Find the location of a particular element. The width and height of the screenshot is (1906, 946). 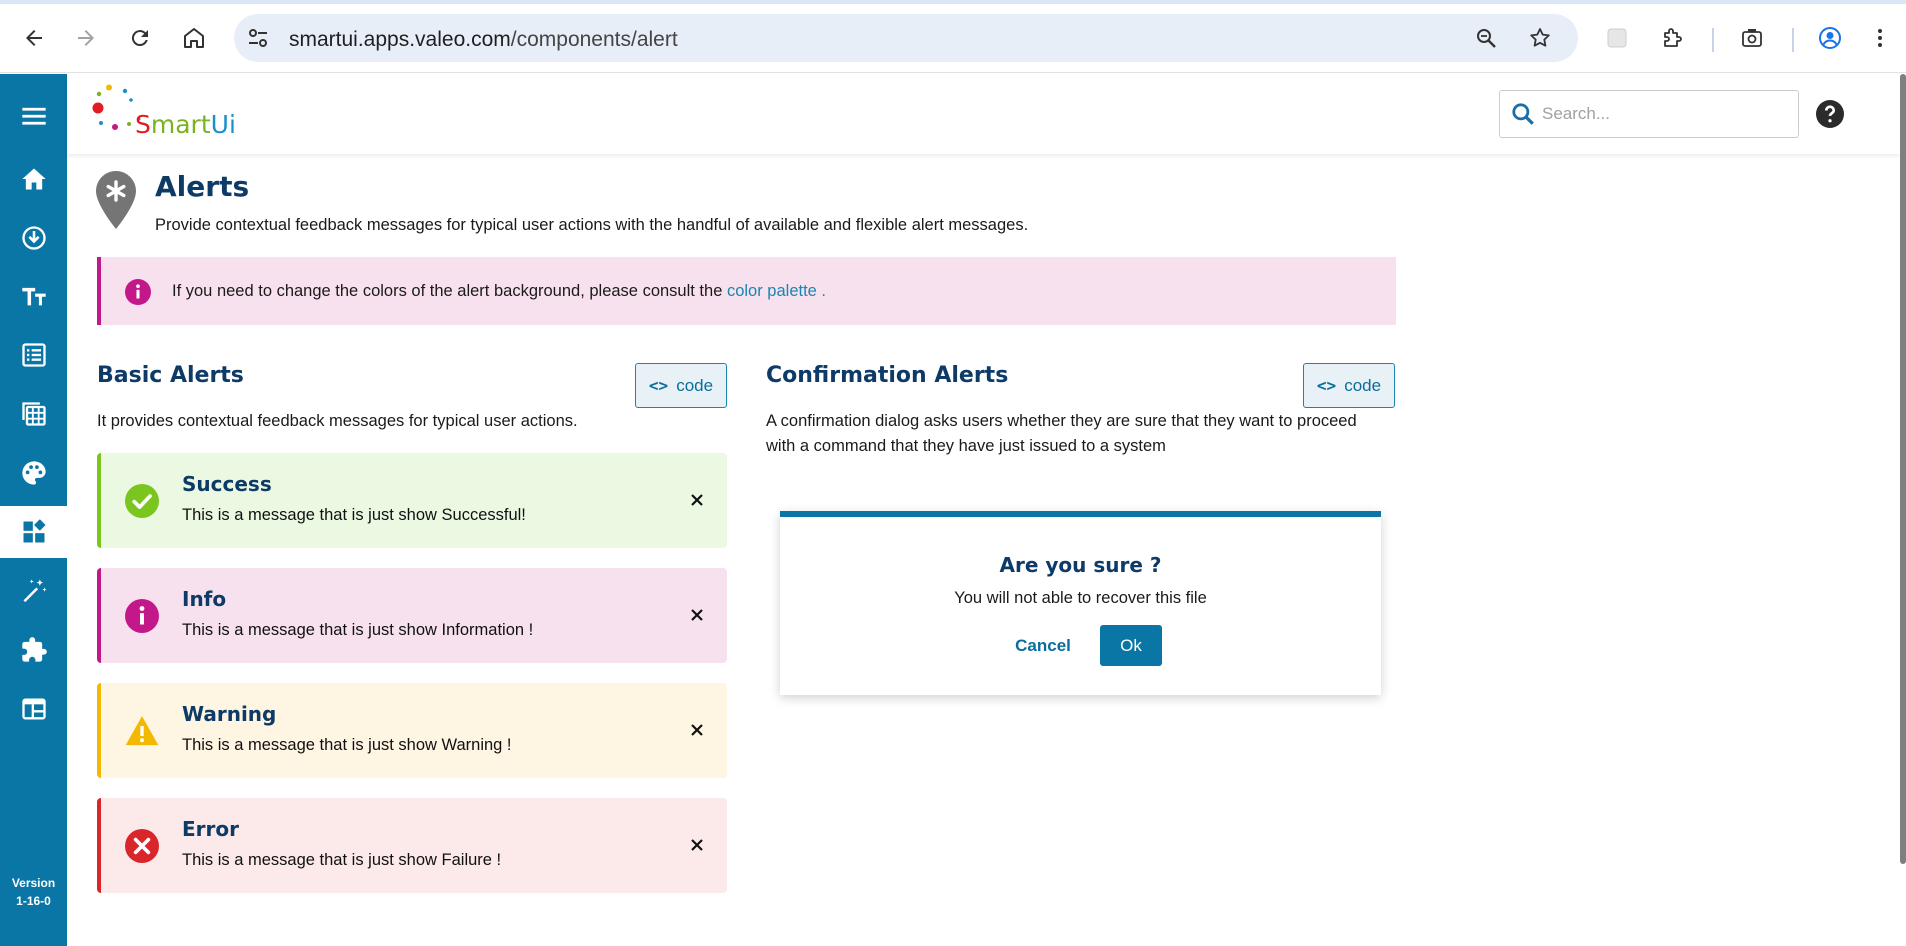

app-header: SmartUi is located at coordinates (983, 114).